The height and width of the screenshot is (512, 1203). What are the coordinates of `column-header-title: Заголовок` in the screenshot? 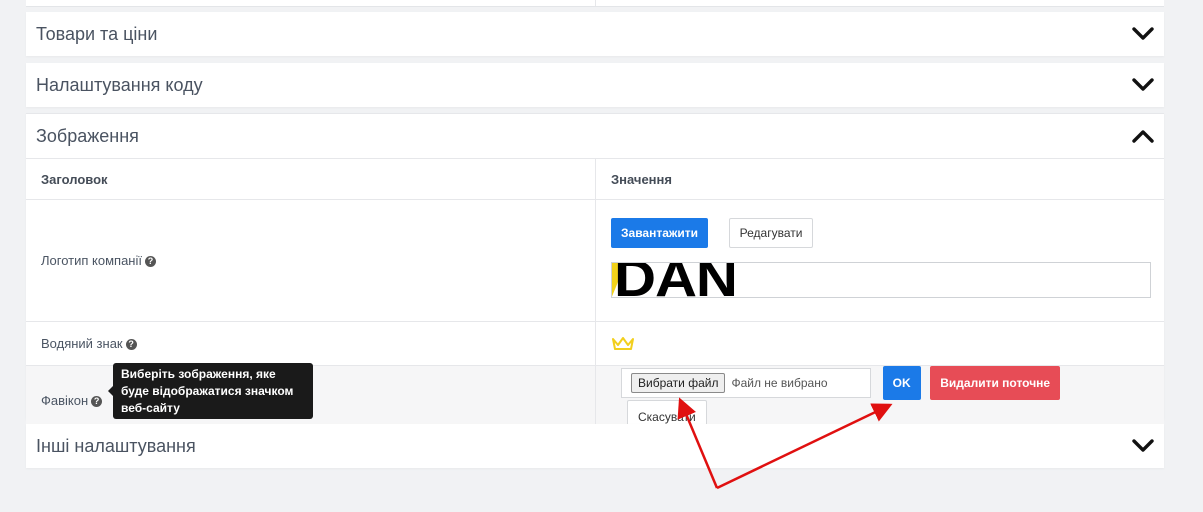 It's located at (311, 179).